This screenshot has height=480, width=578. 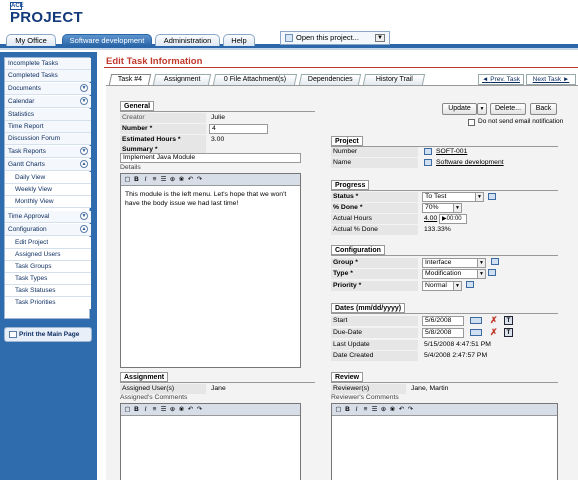 I want to click on no-email-checkbox, so click(x=471, y=122).